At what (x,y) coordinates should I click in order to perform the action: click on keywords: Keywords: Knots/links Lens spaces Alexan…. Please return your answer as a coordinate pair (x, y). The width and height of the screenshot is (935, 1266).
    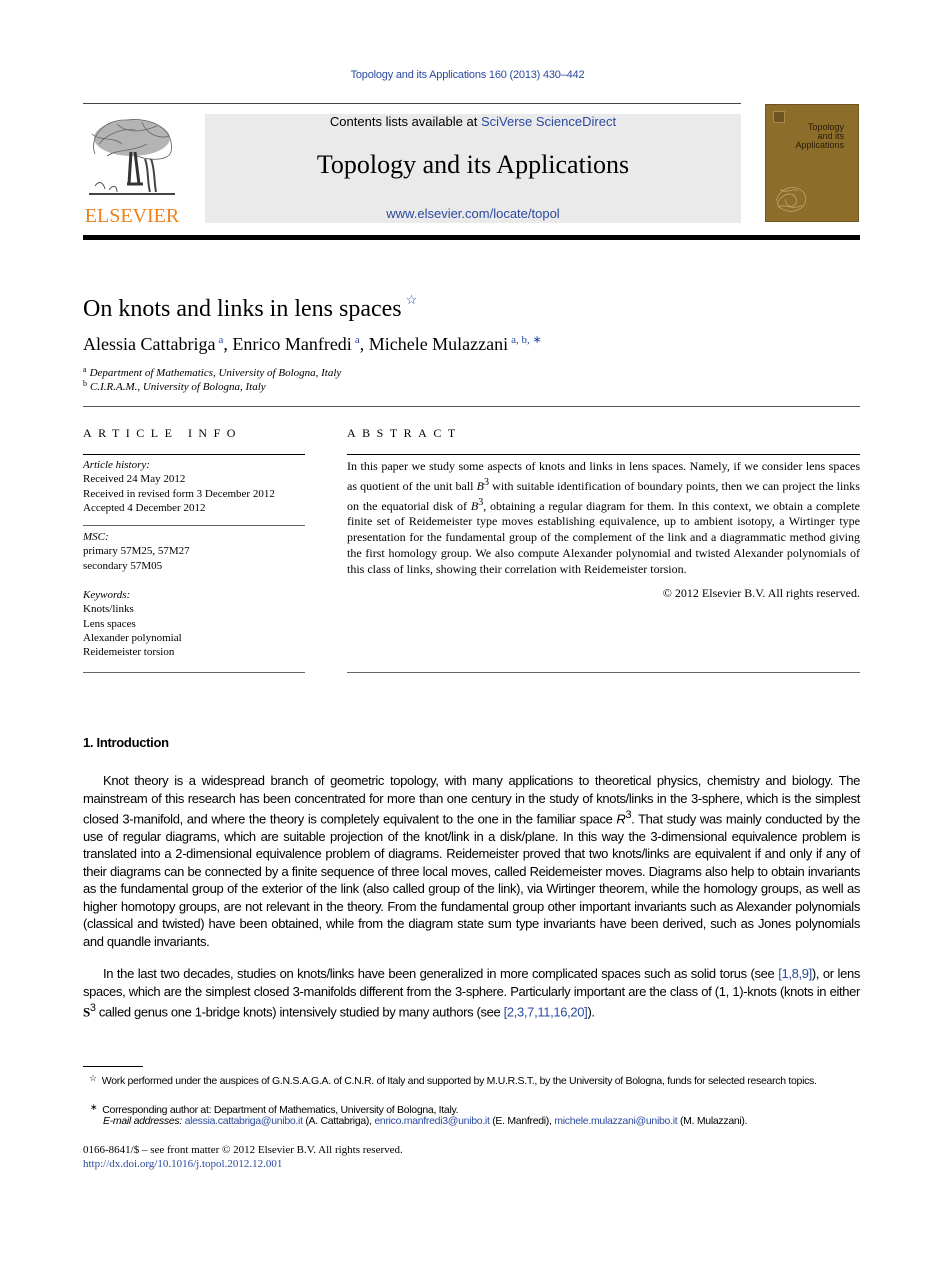
    Looking at the image, I should click on (198, 623).